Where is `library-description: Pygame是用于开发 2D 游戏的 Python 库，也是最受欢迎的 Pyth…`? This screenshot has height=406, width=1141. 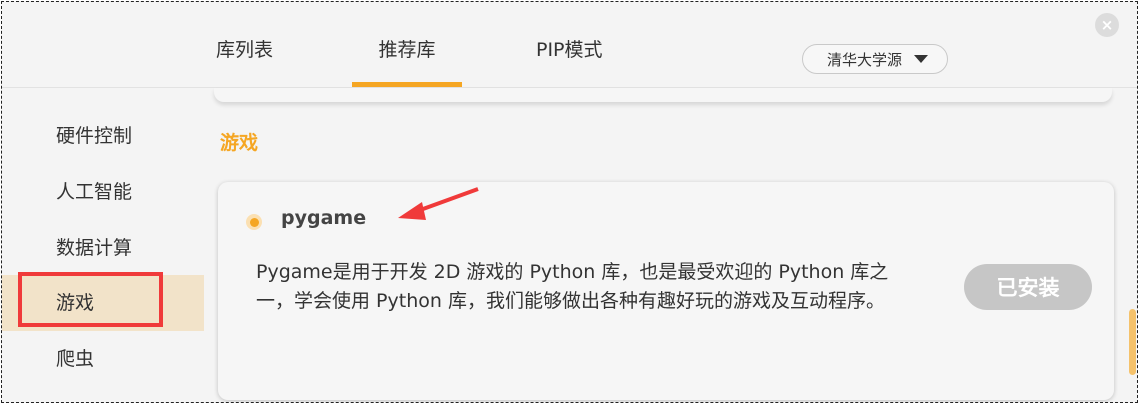
library-description: Pygame是用于开发 2D 游戏的 Python 库，也是最受欢迎的 Pyth… is located at coordinates (572, 286).